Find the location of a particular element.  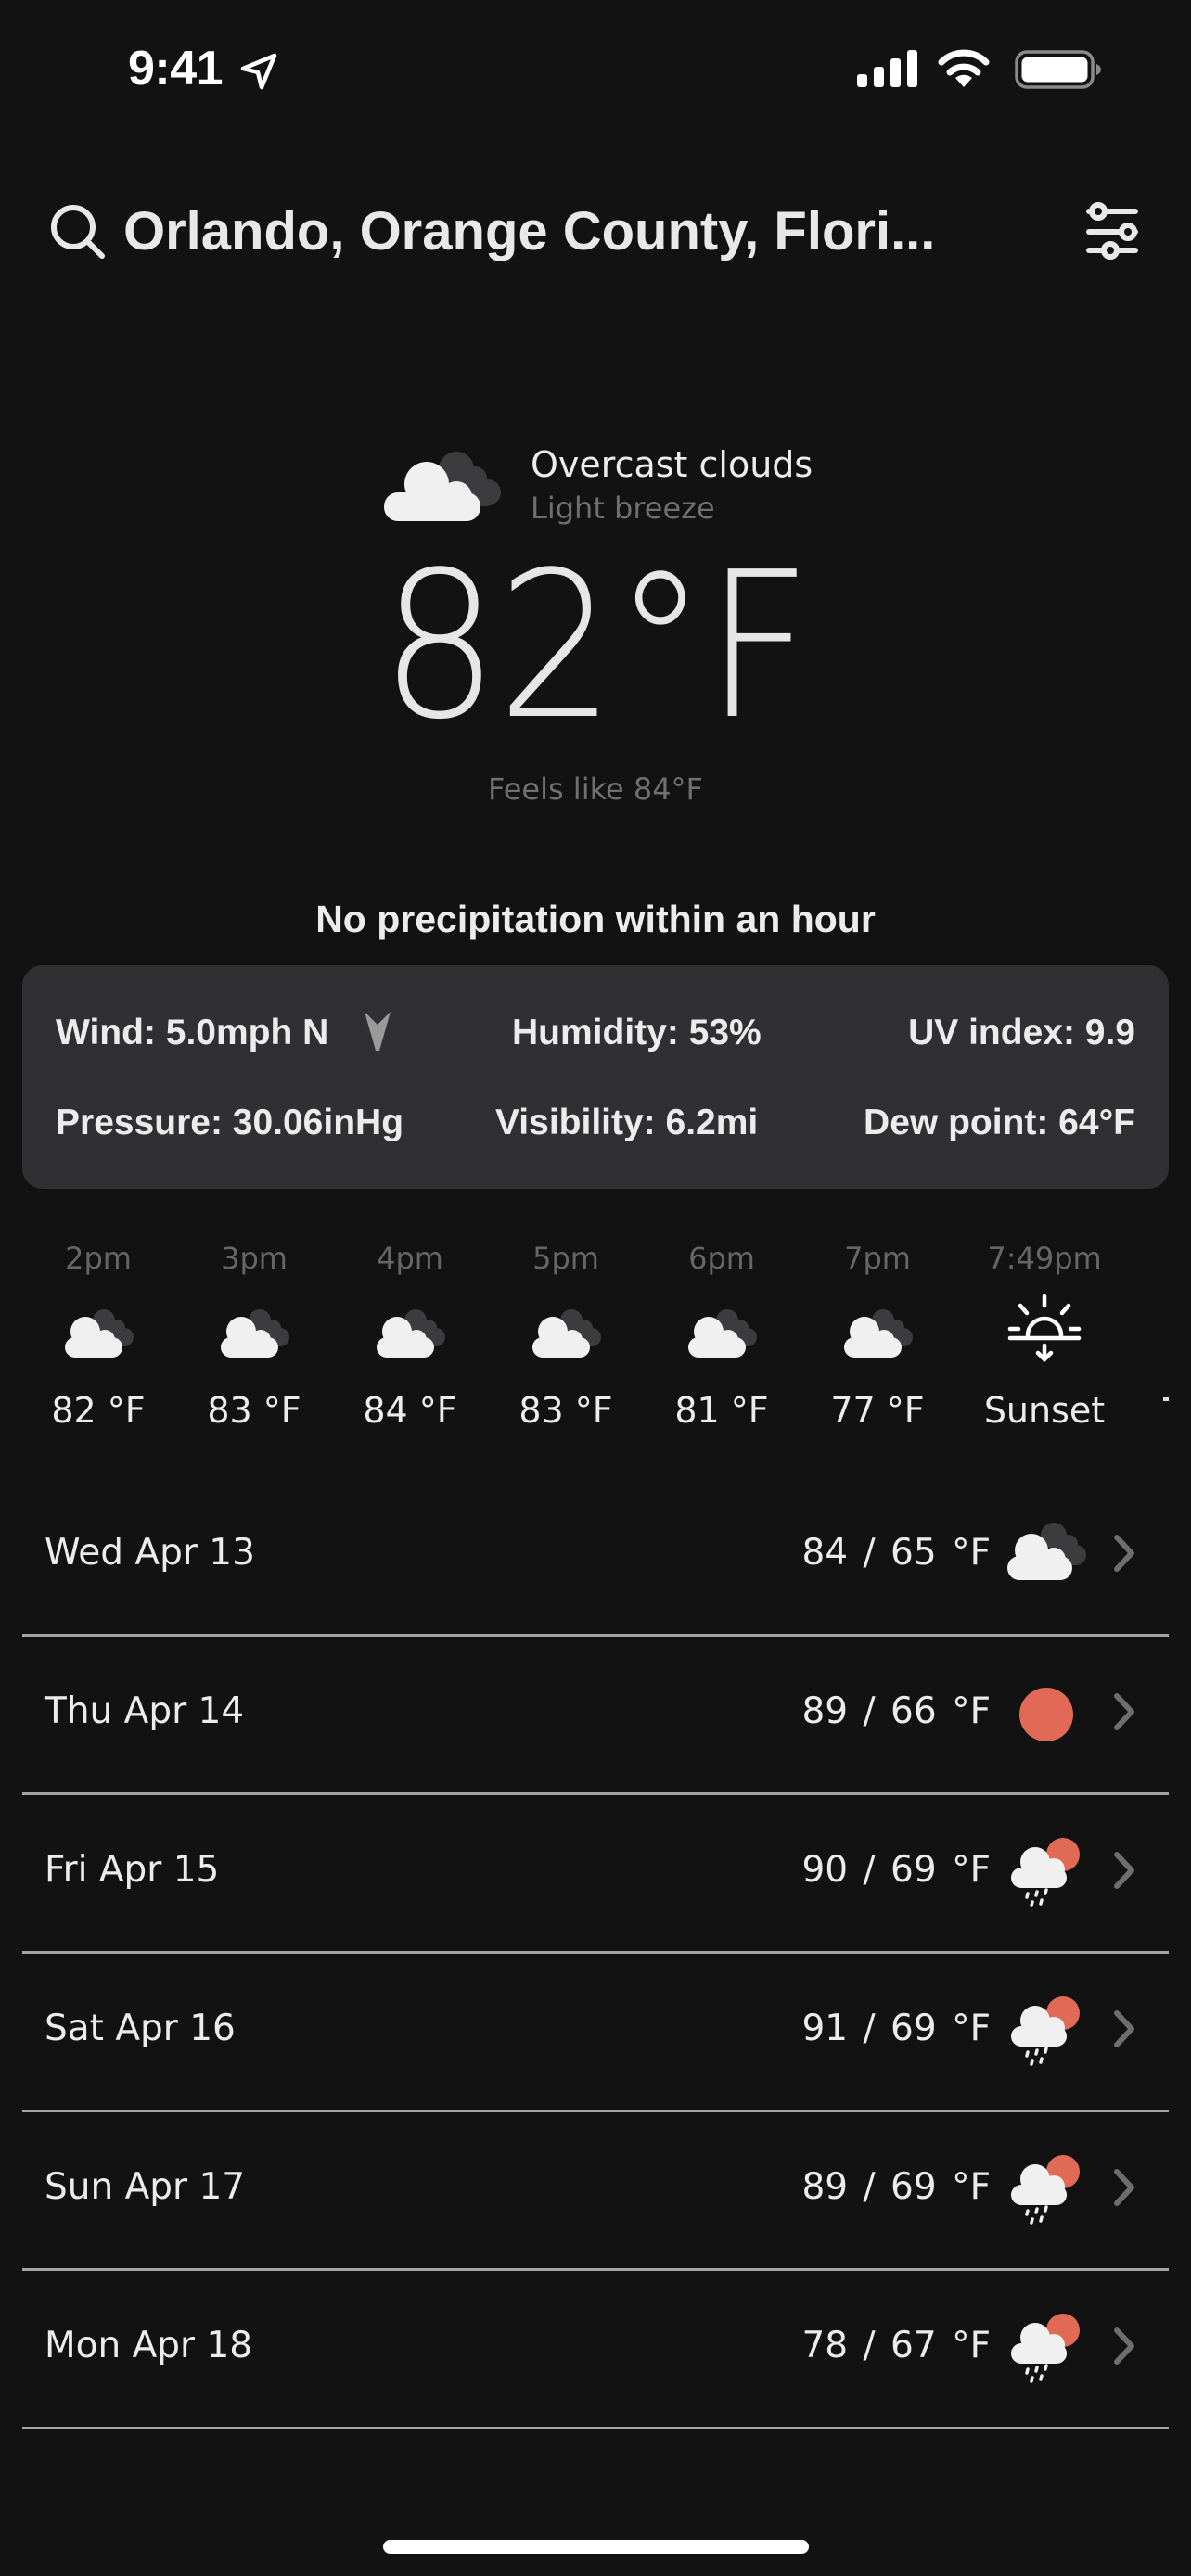

current-temperature-value: 82°F is located at coordinates (596, 646).